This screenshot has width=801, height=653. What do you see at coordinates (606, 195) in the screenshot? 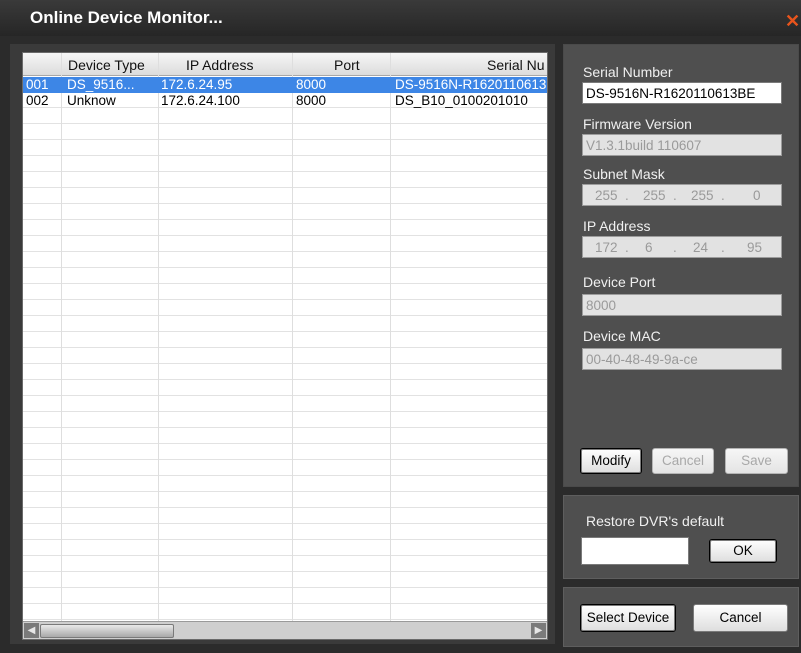
I see `subnet-octet-1: 255` at bounding box center [606, 195].